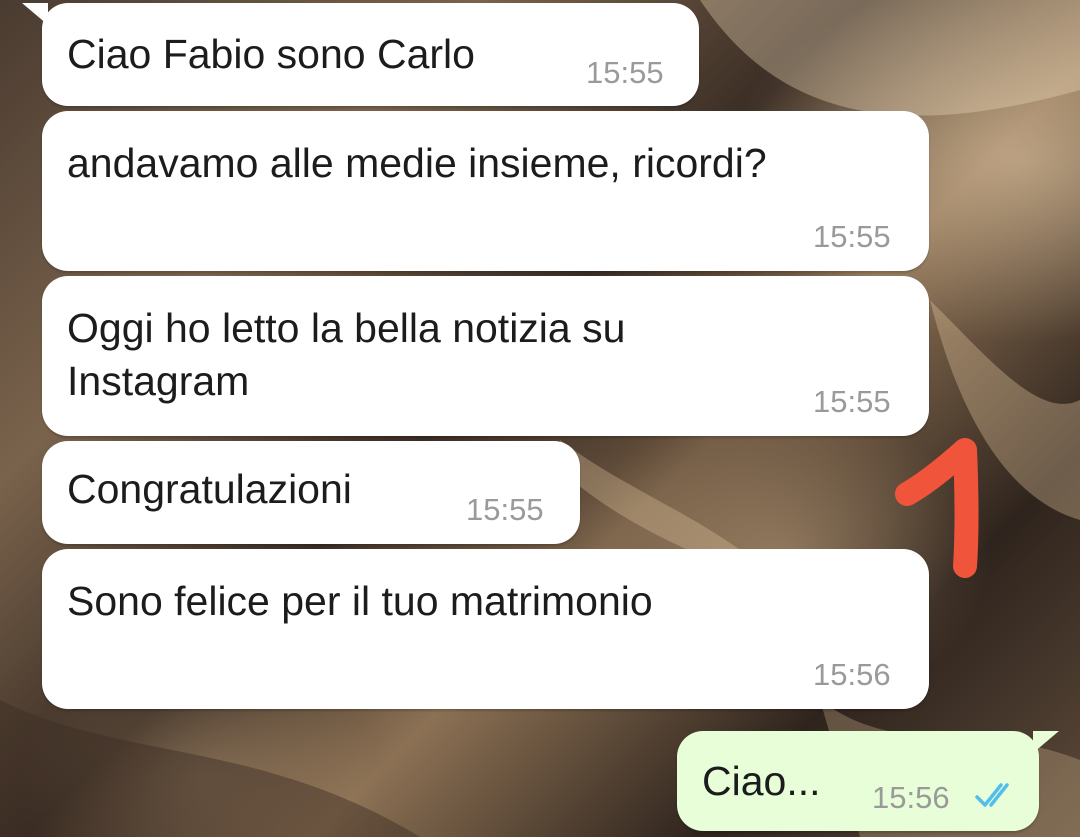  What do you see at coordinates (271, 54) in the screenshot?
I see `message-text: Ciao Fabio sono Carlo` at bounding box center [271, 54].